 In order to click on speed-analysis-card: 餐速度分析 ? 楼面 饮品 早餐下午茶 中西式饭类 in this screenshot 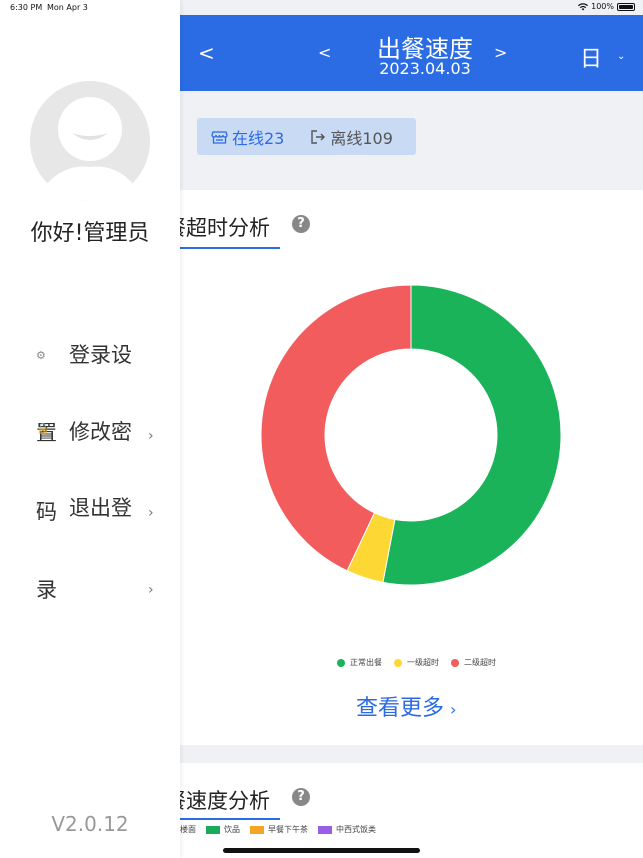, I will do `click(411, 810)`.